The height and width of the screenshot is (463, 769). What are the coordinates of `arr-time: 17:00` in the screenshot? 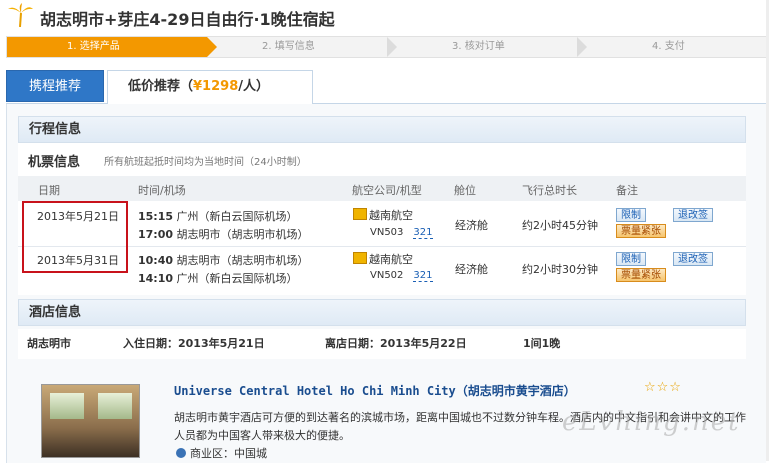 It's located at (156, 234).